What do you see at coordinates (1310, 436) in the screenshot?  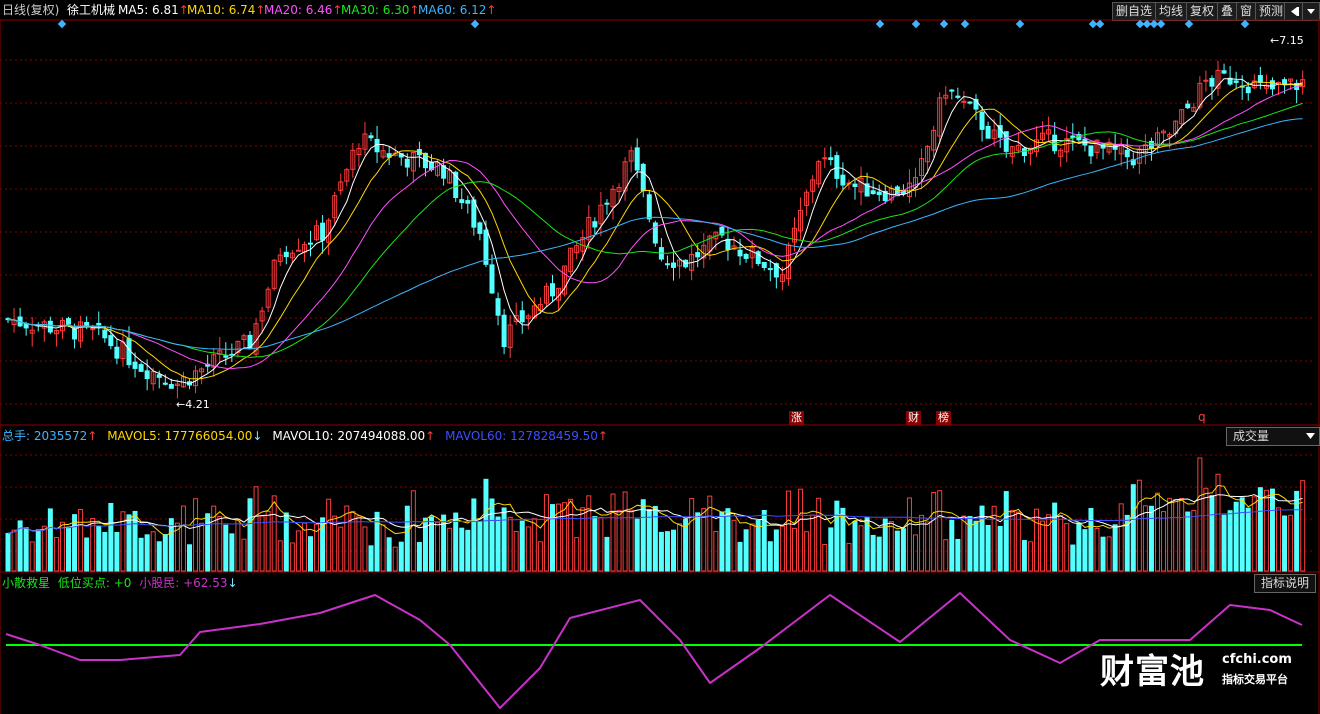 I see `chevron-down-icon` at bounding box center [1310, 436].